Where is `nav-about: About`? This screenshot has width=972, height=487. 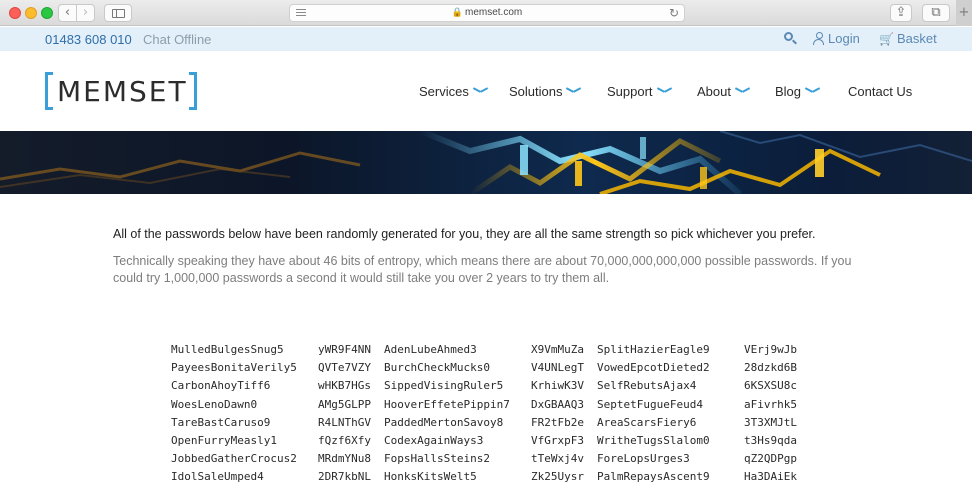 nav-about: About is located at coordinates (723, 92).